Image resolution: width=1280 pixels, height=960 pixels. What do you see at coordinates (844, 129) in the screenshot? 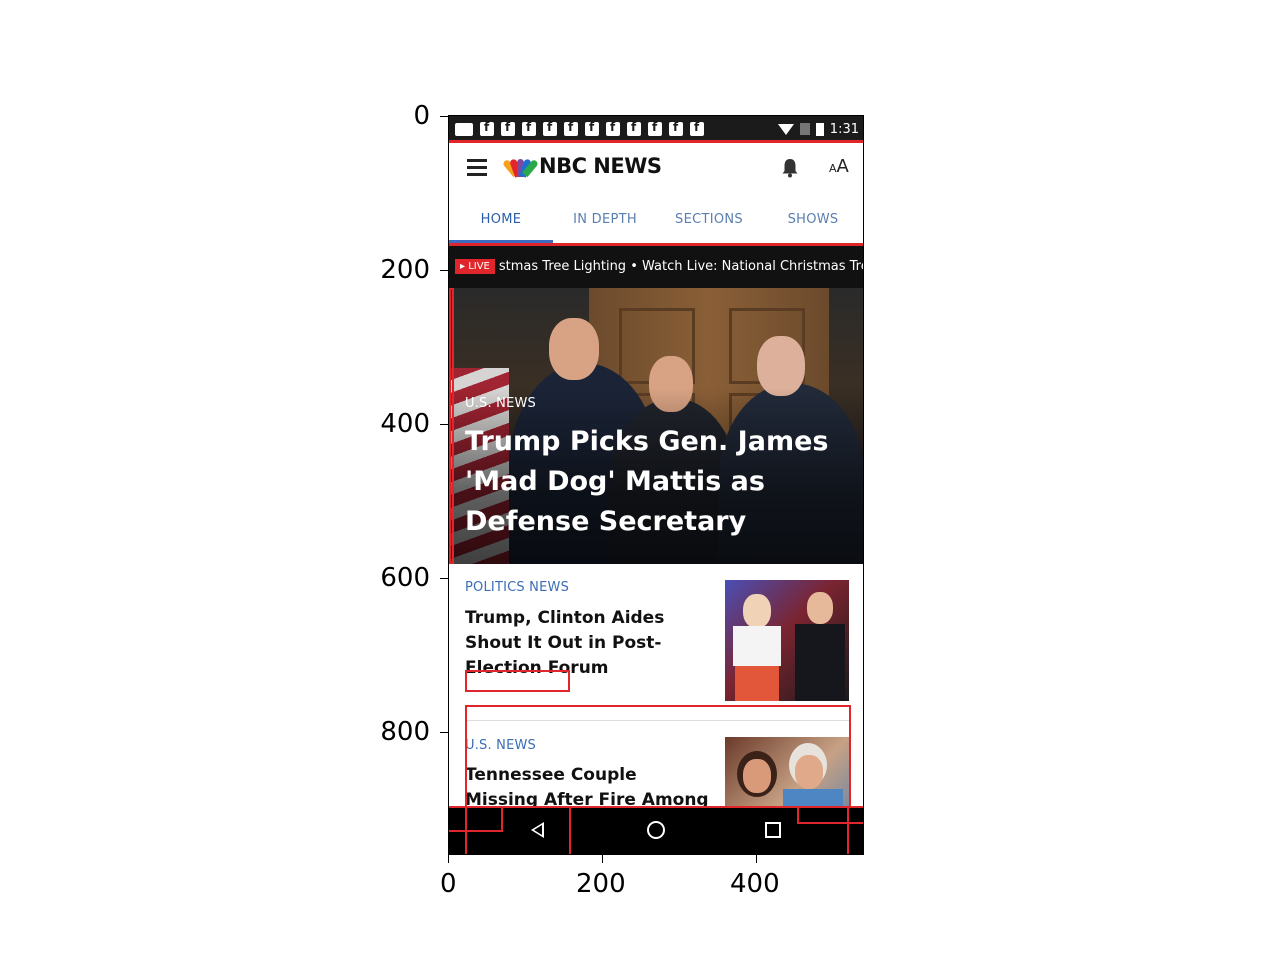
I see `status-time: 1:31` at bounding box center [844, 129].